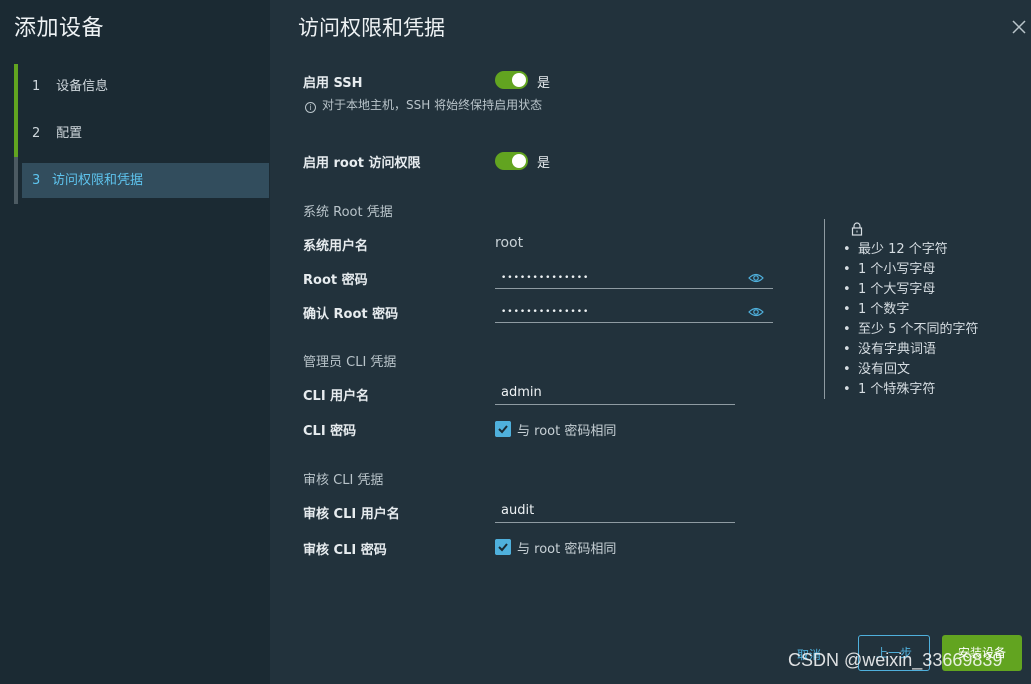 The height and width of the screenshot is (684, 1031). Describe the element at coordinates (911, 310) in the screenshot. I see `password-rule: 1 个数字` at that location.